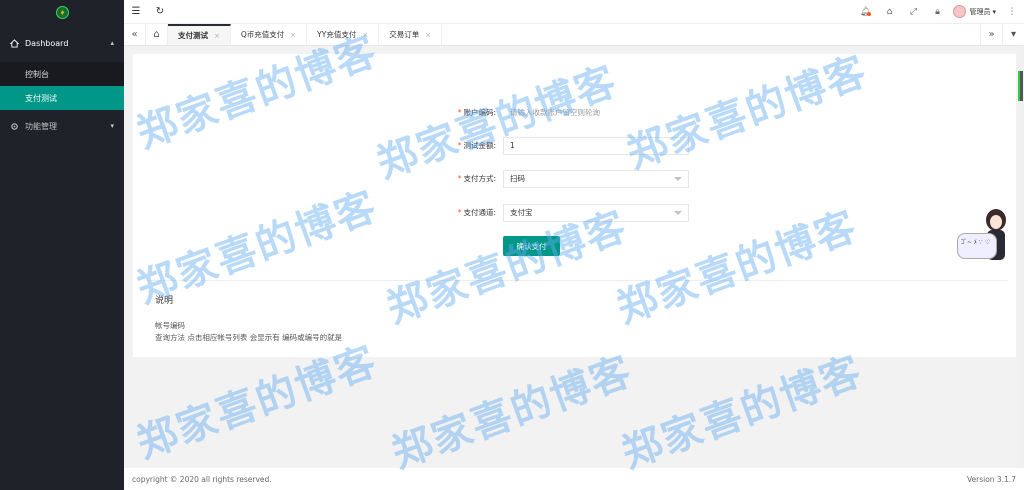  Describe the element at coordinates (157, 34) in the screenshot. I see `home-tab-icon: ⌂` at that location.